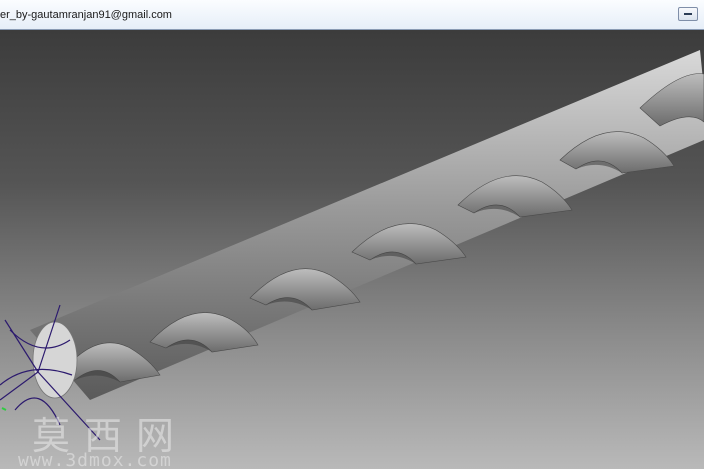 The height and width of the screenshot is (469, 704). What do you see at coordinates (4, 409) in the screenshot?
I see `y-axis-marker` at bounding box center [4, 409].